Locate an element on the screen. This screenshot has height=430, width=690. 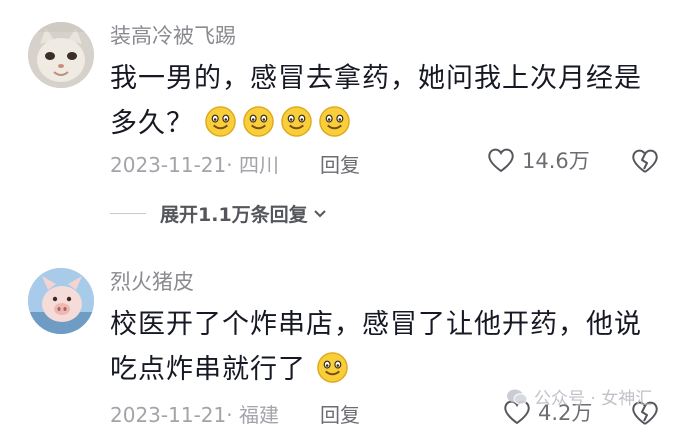
cat-avatar is located at coordinates (61, 55).